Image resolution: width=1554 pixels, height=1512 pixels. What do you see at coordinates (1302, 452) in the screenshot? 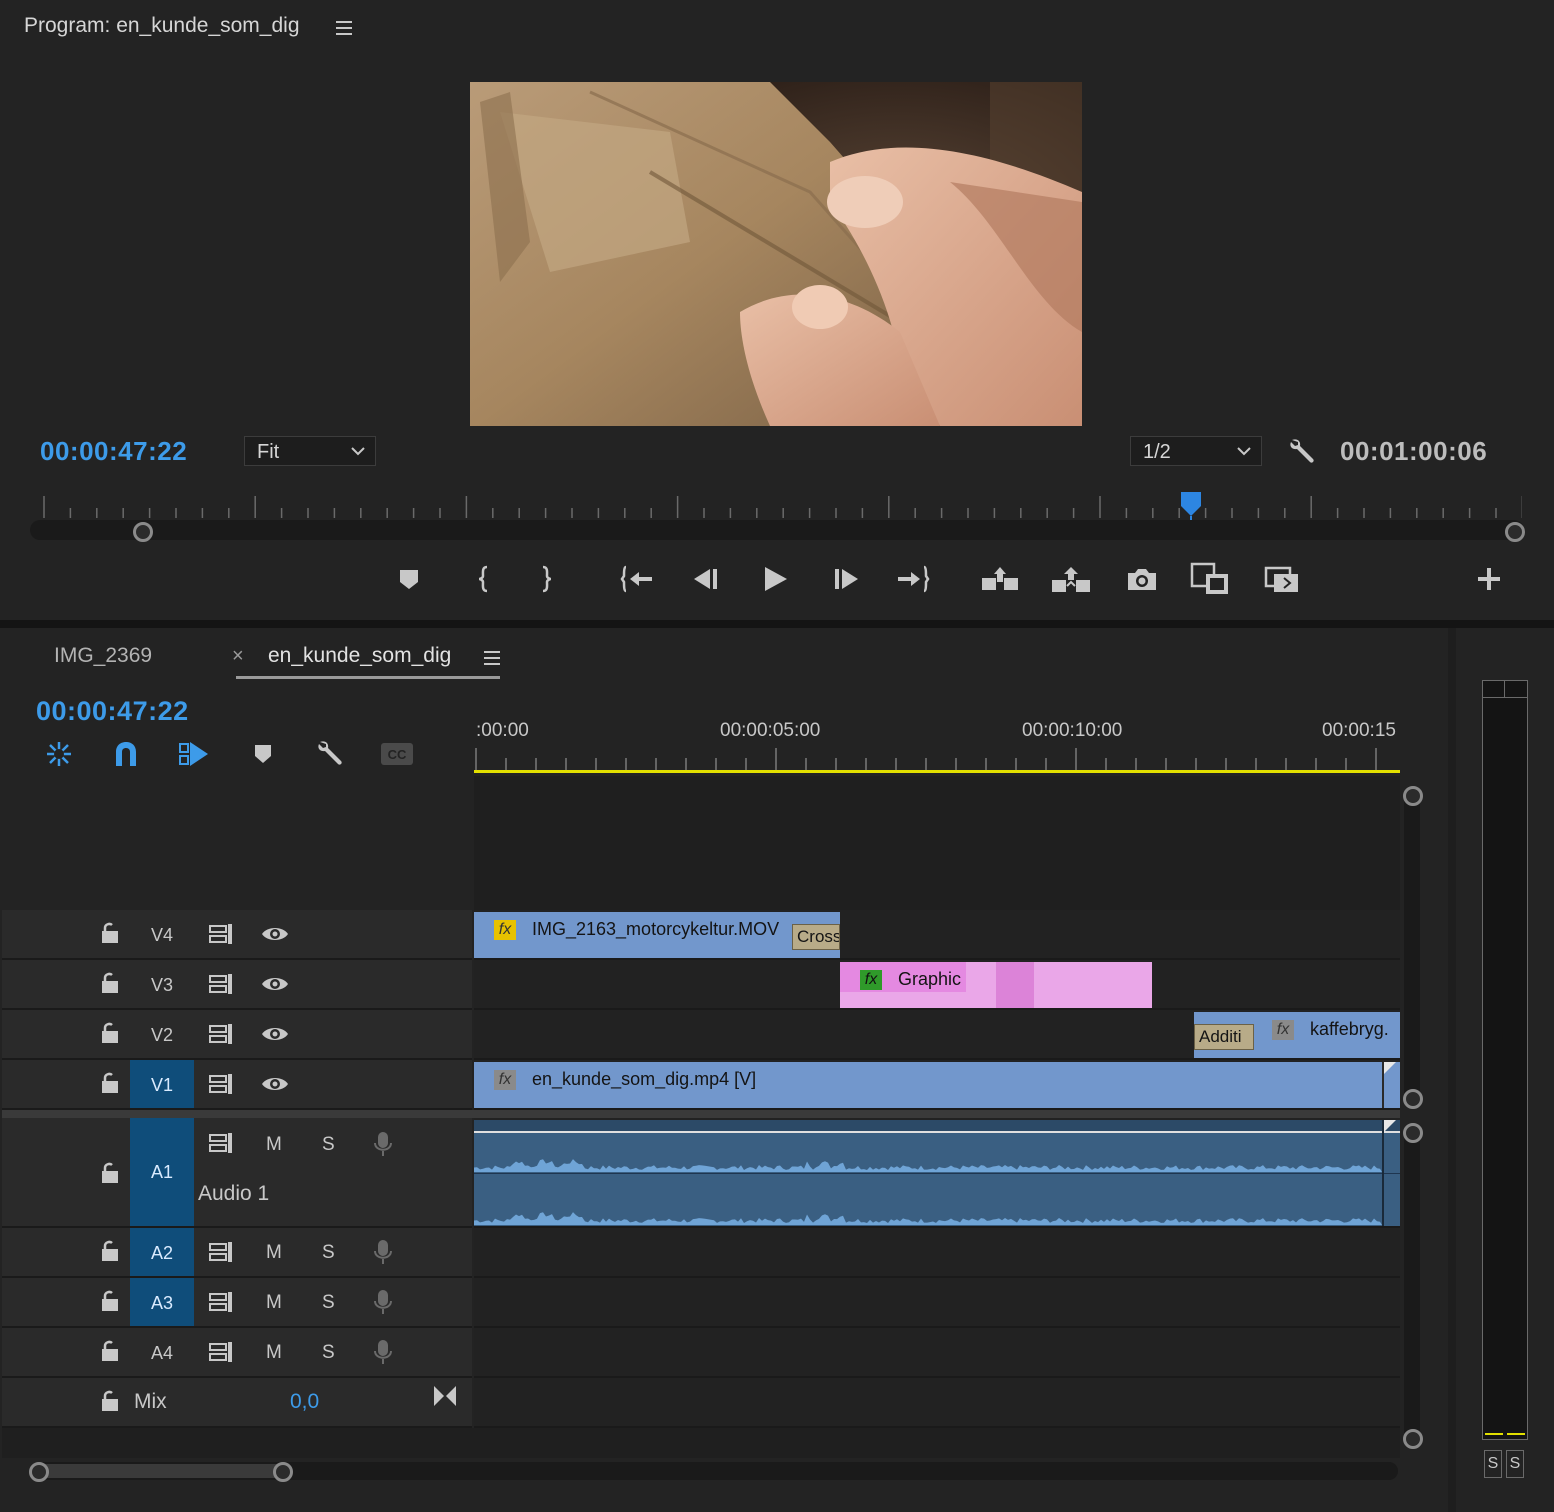
I see `wrench-settings-icon` at bounding box center [1302, 452].